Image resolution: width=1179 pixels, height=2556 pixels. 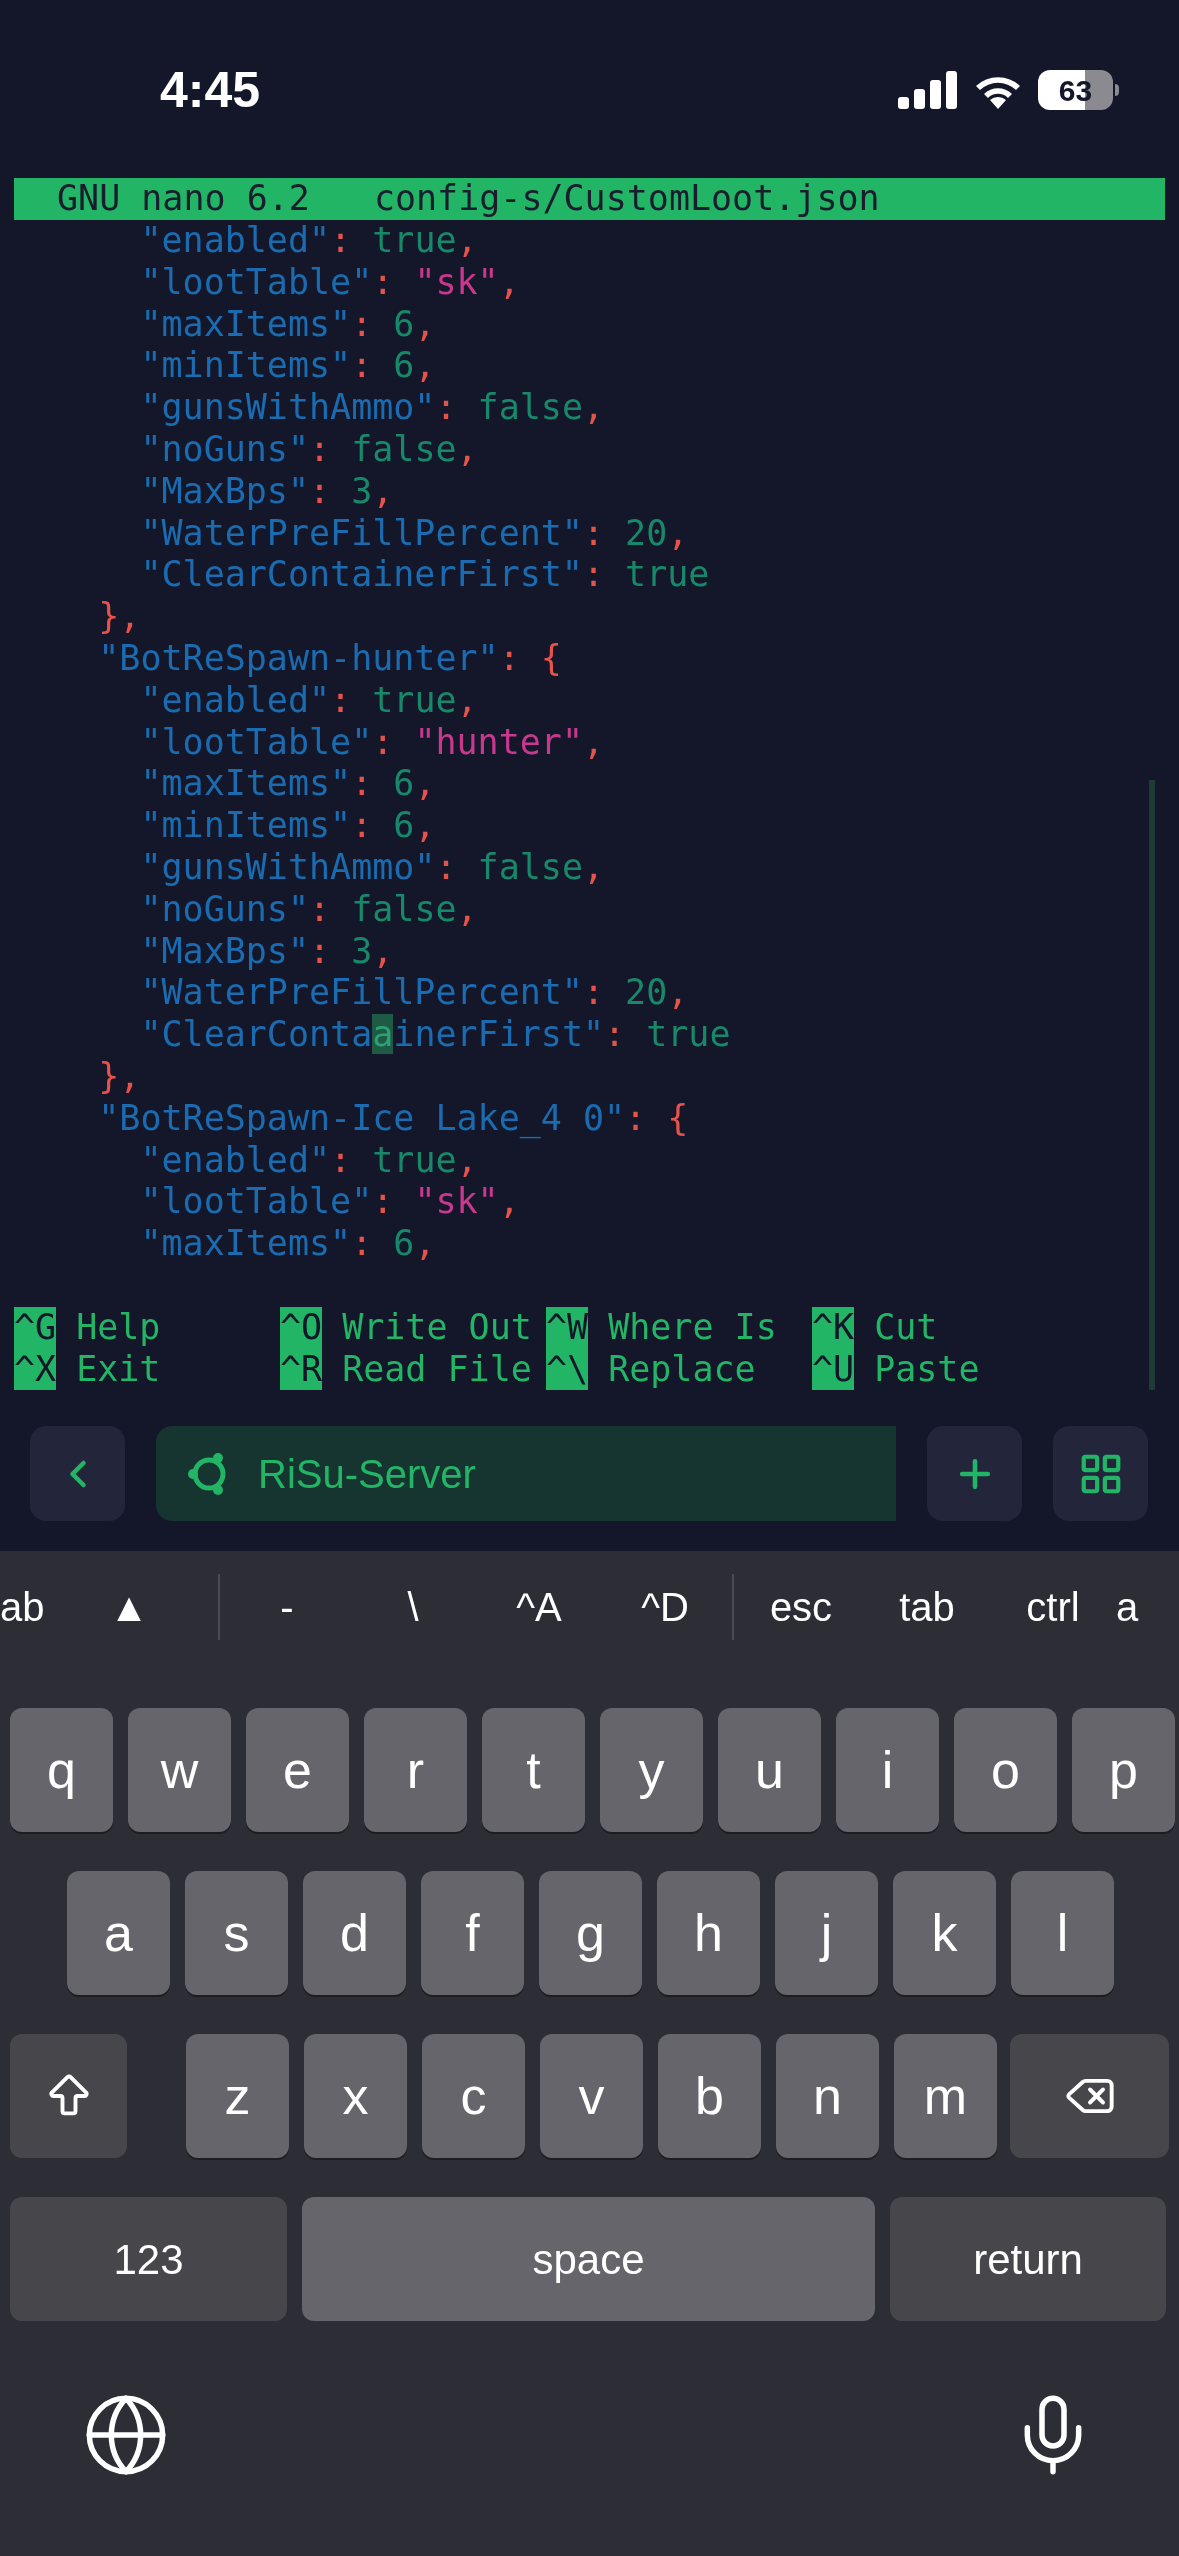 I want to click on shortcut-label: Exit, so click(x=118, y=1369).